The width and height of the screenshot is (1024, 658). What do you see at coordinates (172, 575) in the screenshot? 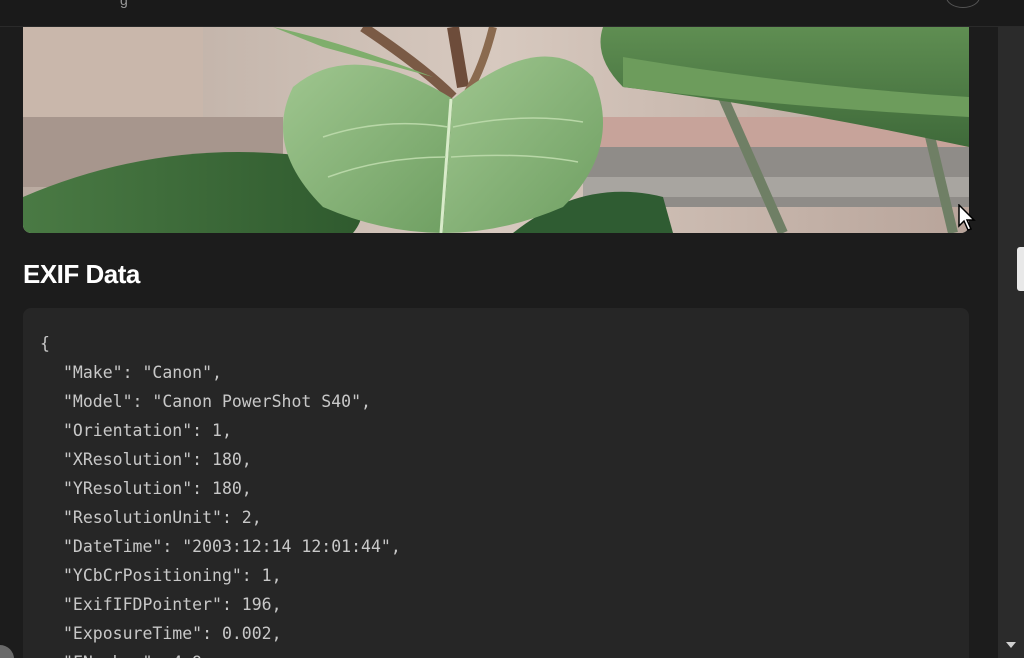
I see `code-line: "YCbCrPositioning": 1,` at bounding box center [172, 575].